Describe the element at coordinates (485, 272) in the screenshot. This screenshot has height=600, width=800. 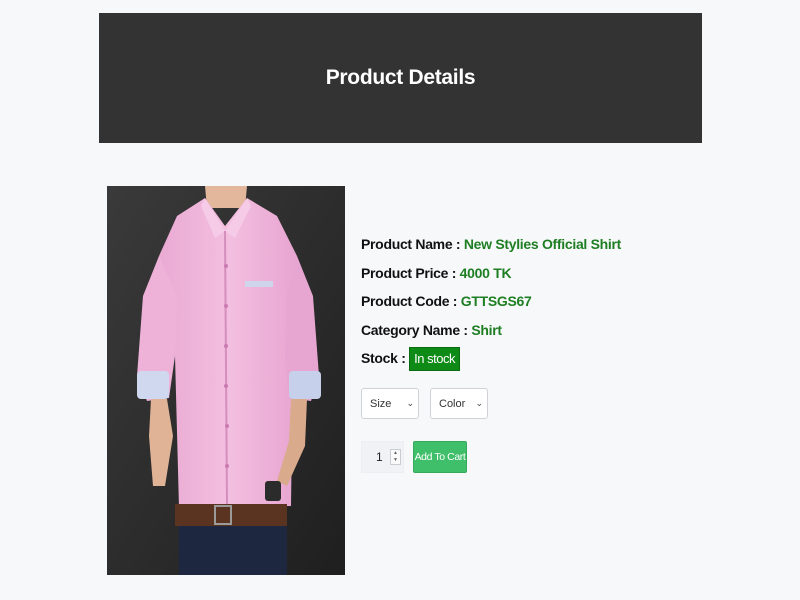
I see `product-price-value: 4000 TK` at that location.